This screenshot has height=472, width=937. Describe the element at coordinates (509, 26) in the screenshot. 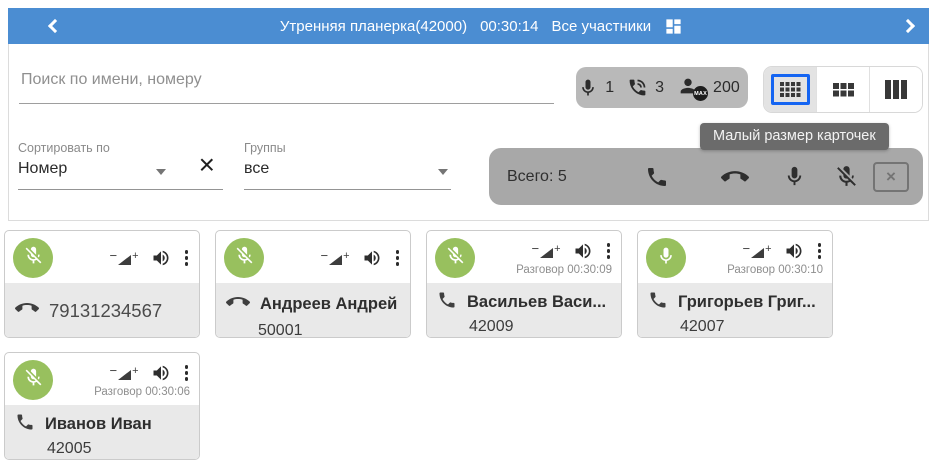

I see `conference-timer: 00:30:14` at that location.